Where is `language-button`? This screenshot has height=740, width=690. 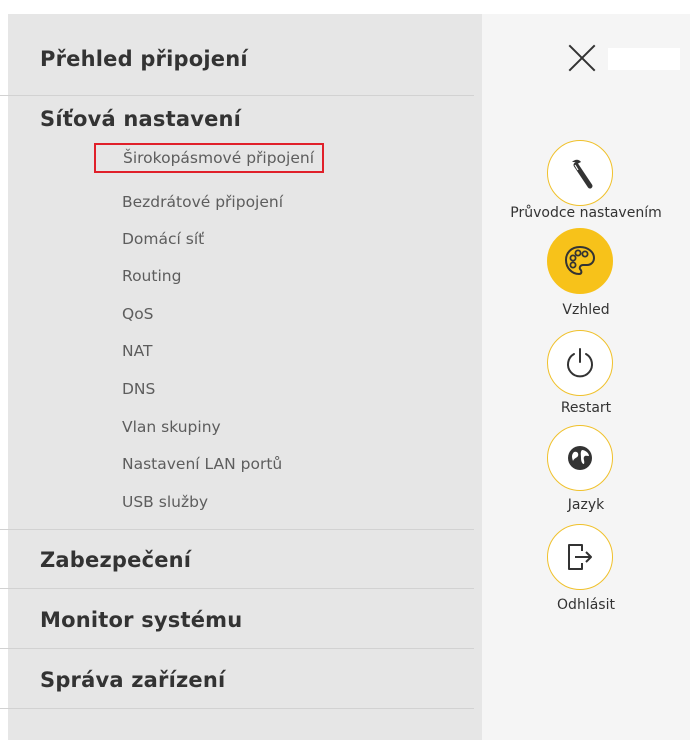 language-button is located at coordinates (580, 458).